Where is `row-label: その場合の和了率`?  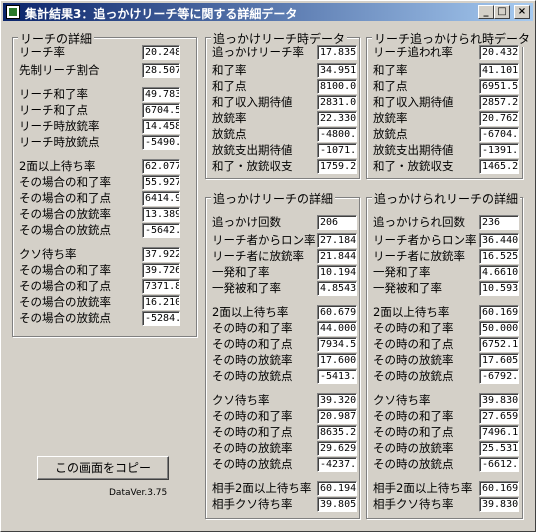
row-label: その場合の和了率 is located at coordinates (65, 270).